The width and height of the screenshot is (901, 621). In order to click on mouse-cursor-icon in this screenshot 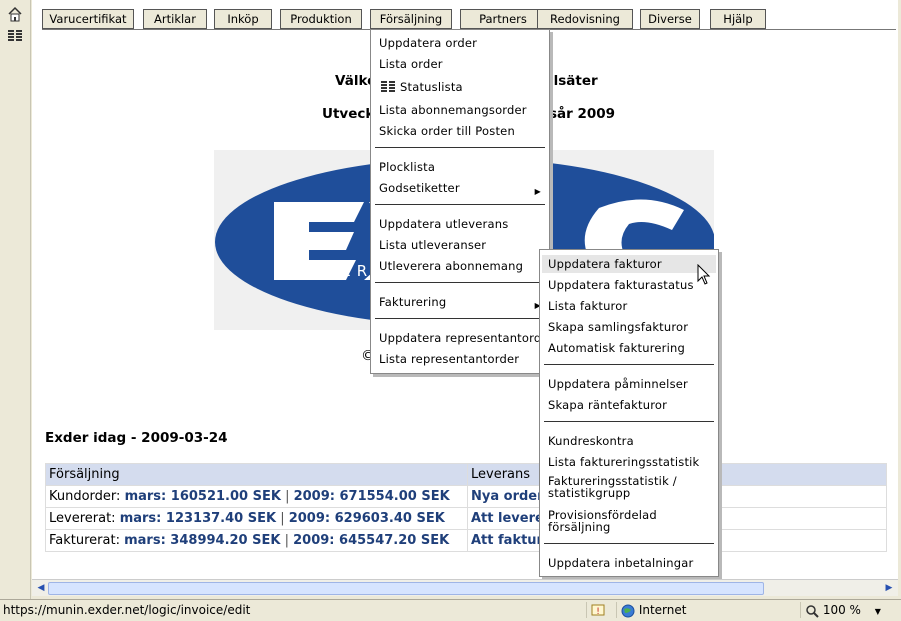, I will do `click(704, 274)`.